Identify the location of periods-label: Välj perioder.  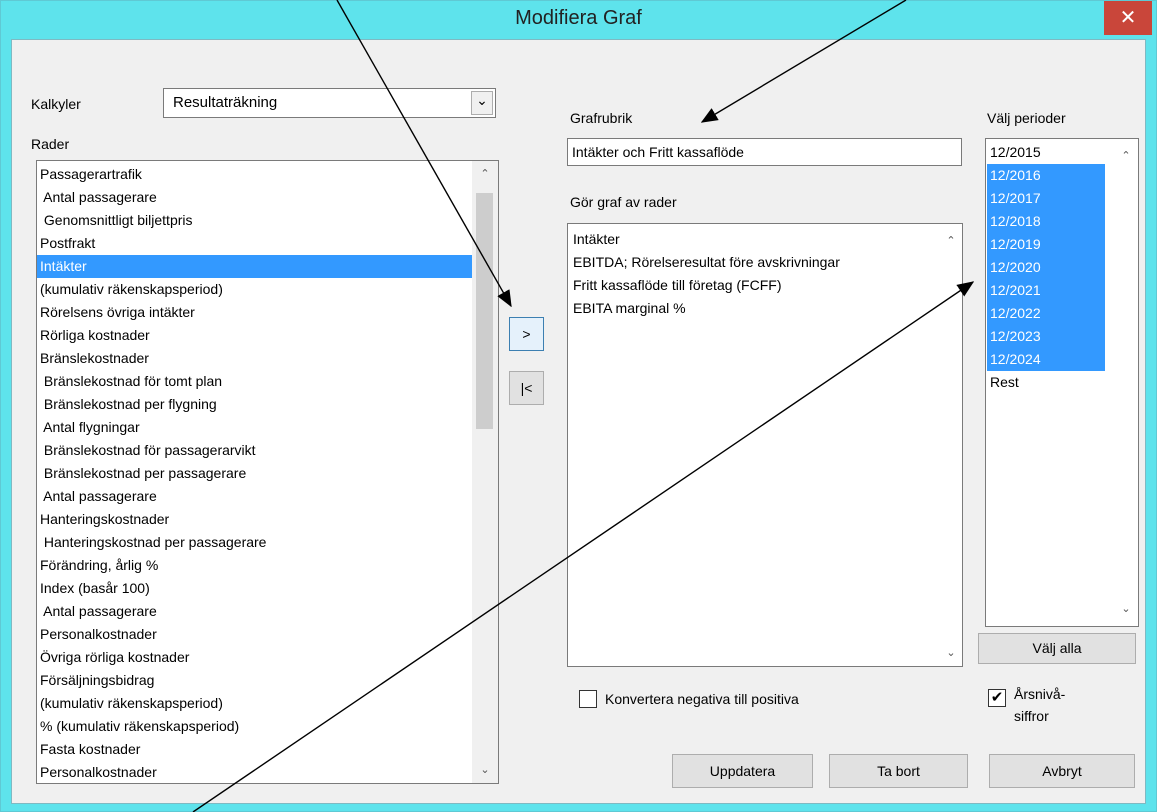
(1026, 118).